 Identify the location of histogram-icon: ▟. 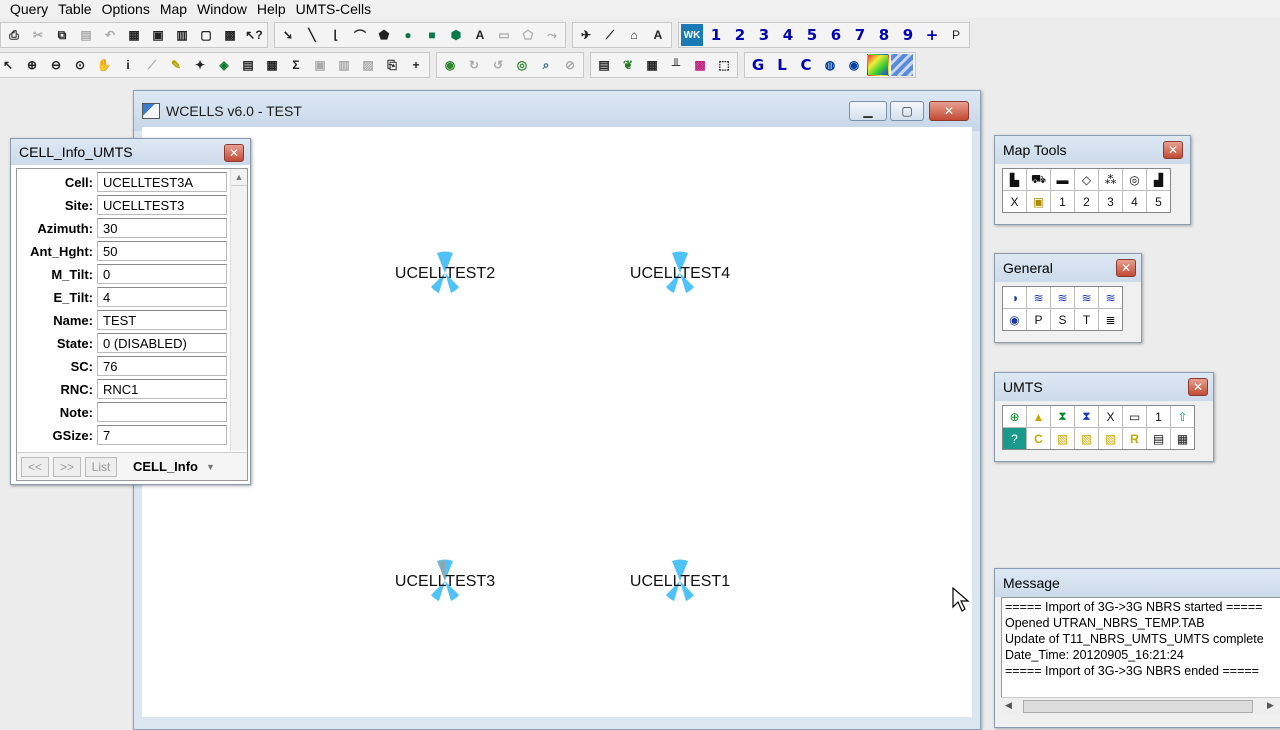
(1158, 179).